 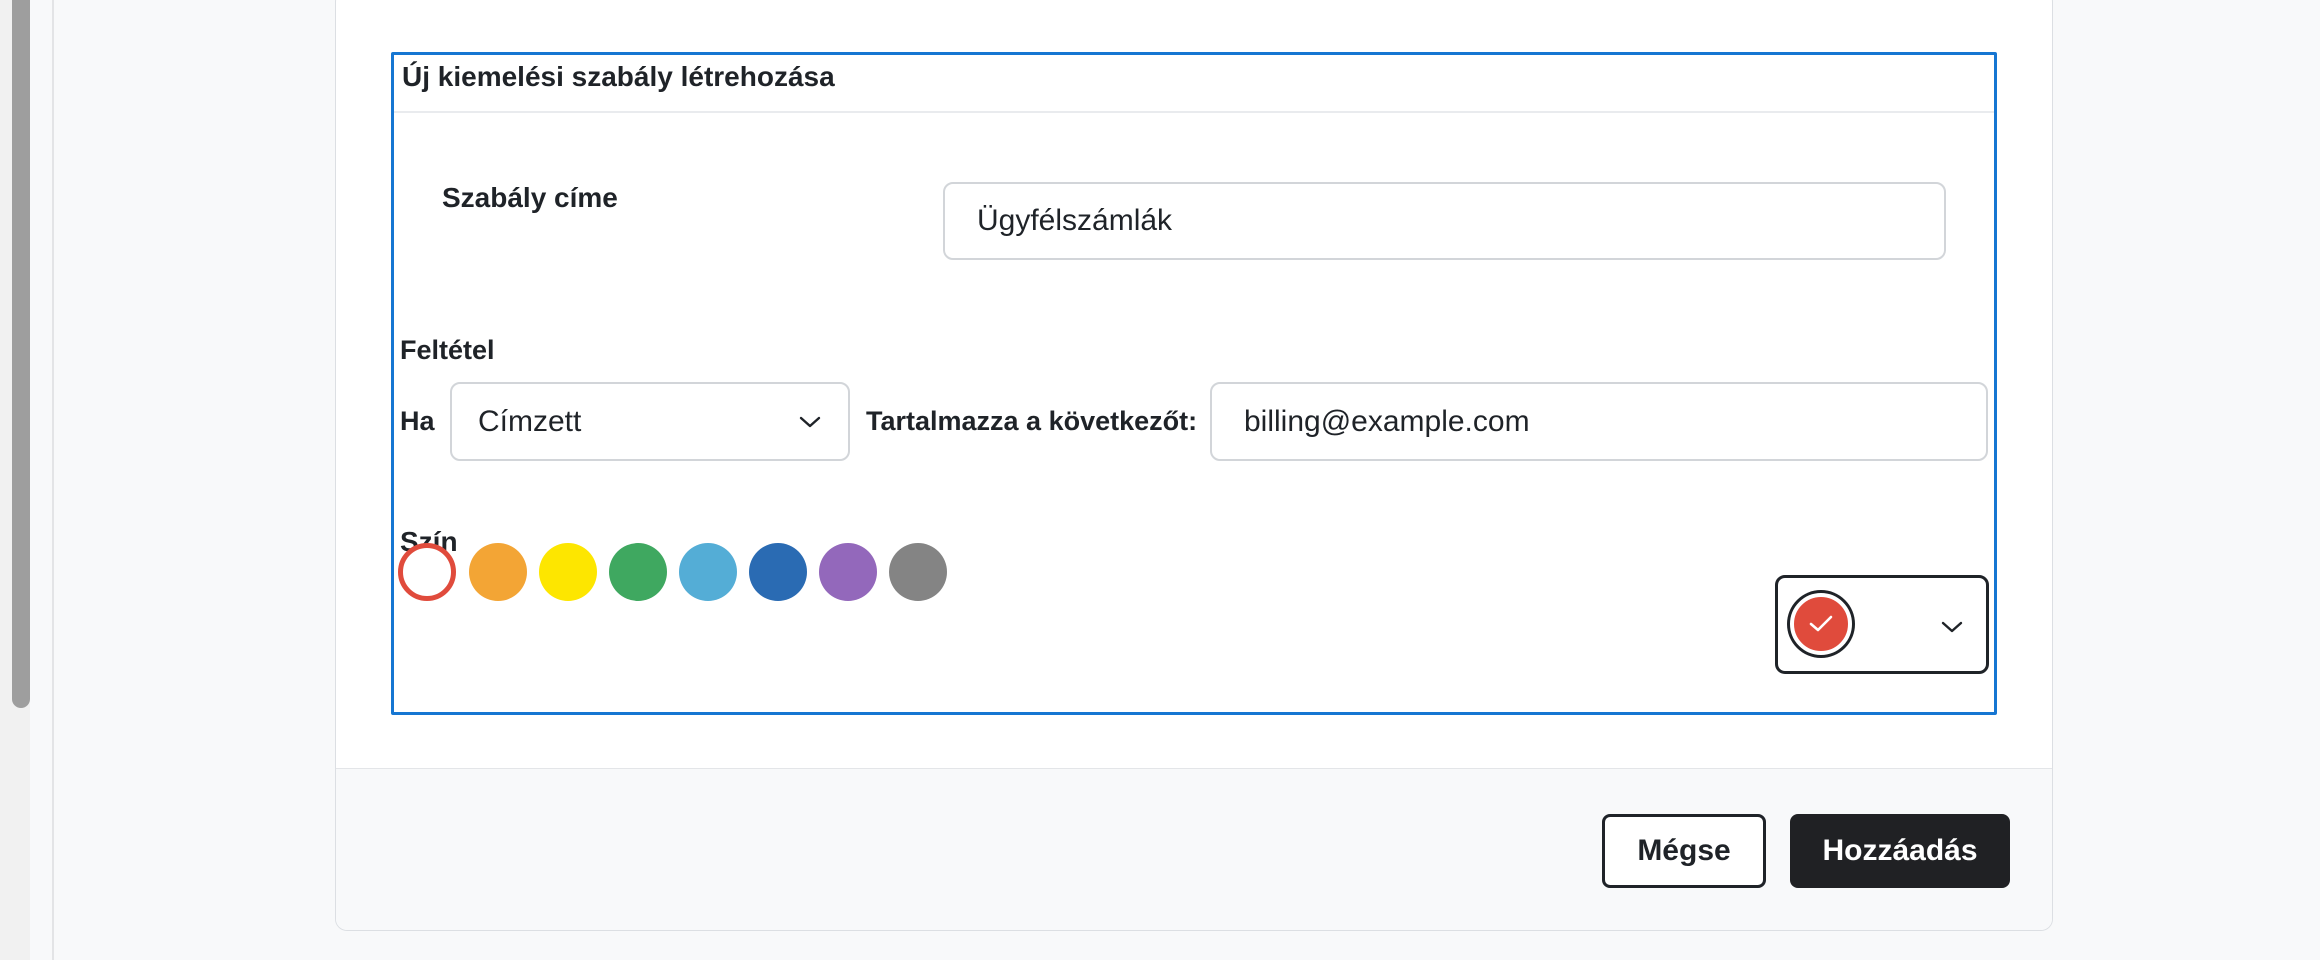 What do you see at coordinates (618, 76) in the screenshot?
I see `form-heading: Új kiemelési szabály létrehozása` at bounding box center [618, 76].